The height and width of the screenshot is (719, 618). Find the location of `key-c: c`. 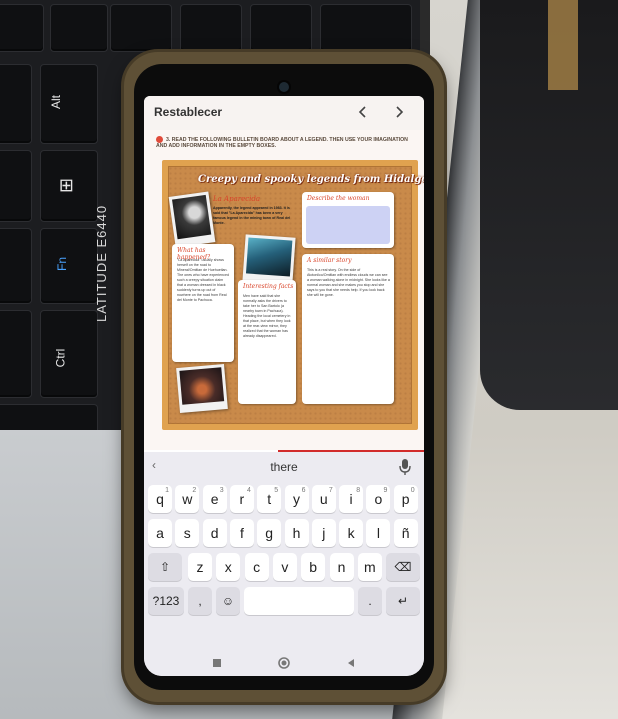

key-c: c is located at coordinates (256, 567).